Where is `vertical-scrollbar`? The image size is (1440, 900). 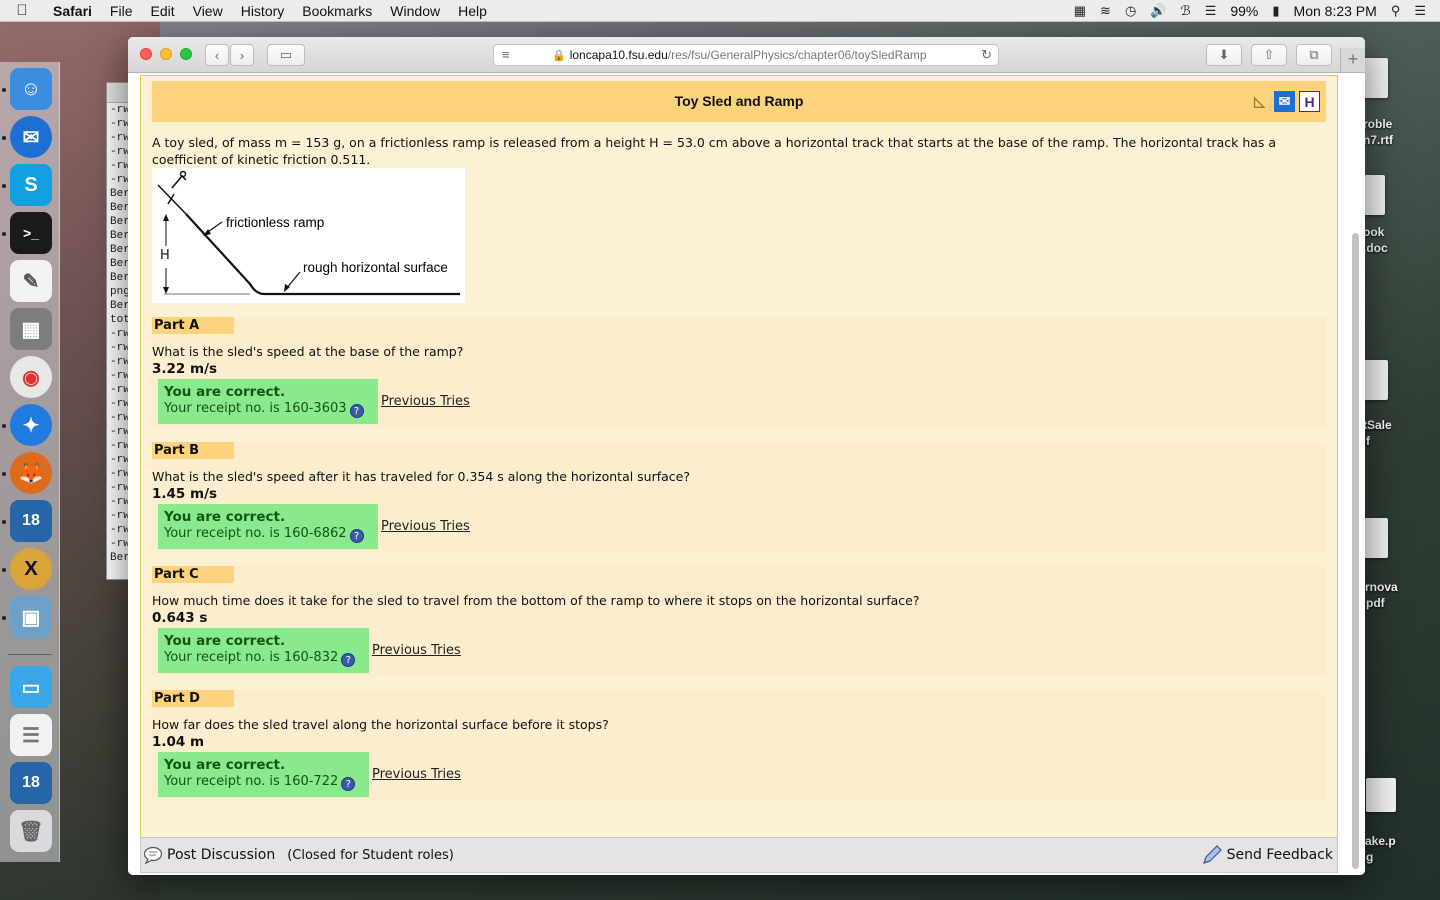 vertical-scrollbar is located at coordinates (1355, 551).